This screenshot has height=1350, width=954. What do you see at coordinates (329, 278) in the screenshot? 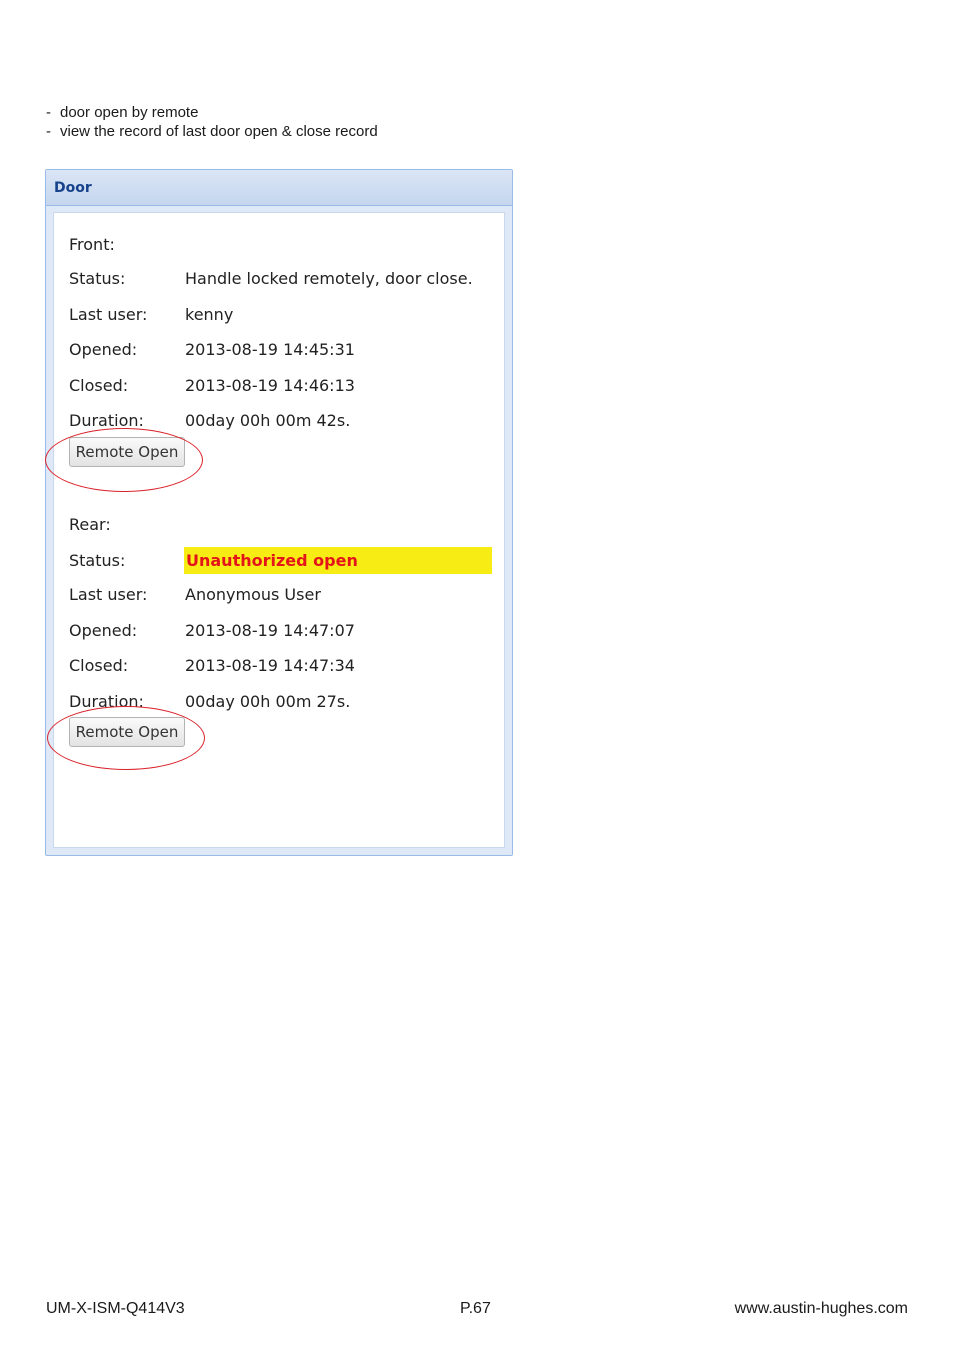
I see `front-status-value: Handle locked remotely, door close.` at bounding box center [329, 278].